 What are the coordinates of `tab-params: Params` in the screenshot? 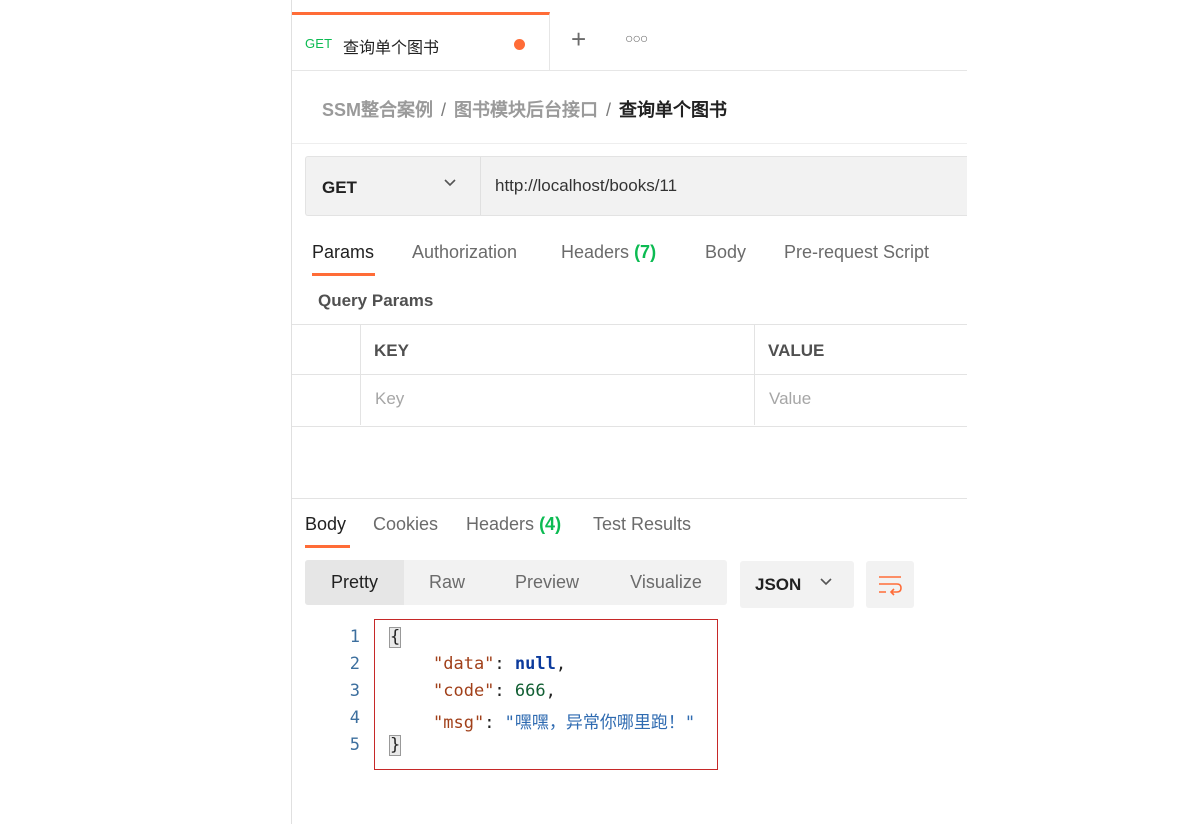 It's located at (343, 252).